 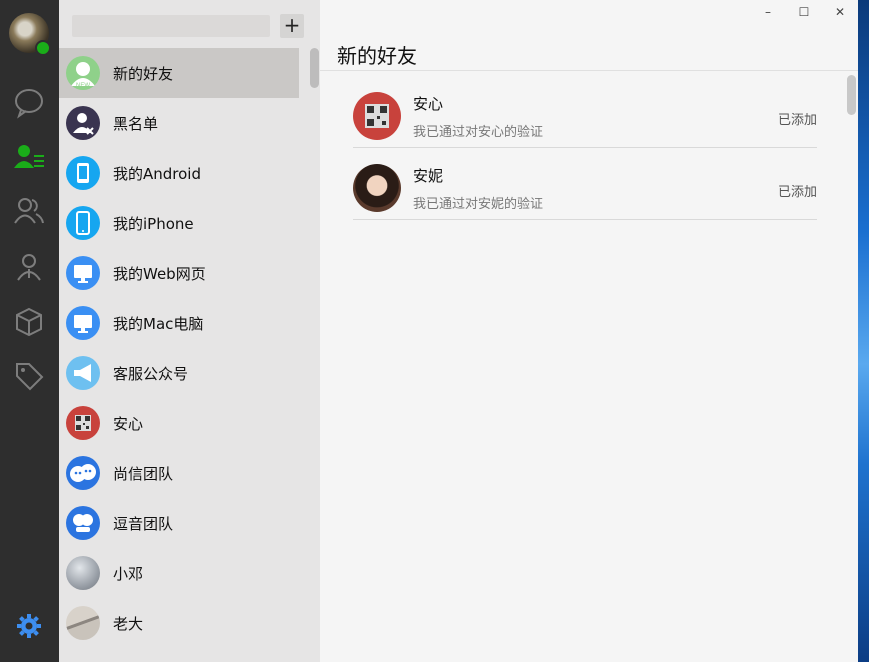 I want to click on contact-name: 小邓, so click(x=128, y=573).